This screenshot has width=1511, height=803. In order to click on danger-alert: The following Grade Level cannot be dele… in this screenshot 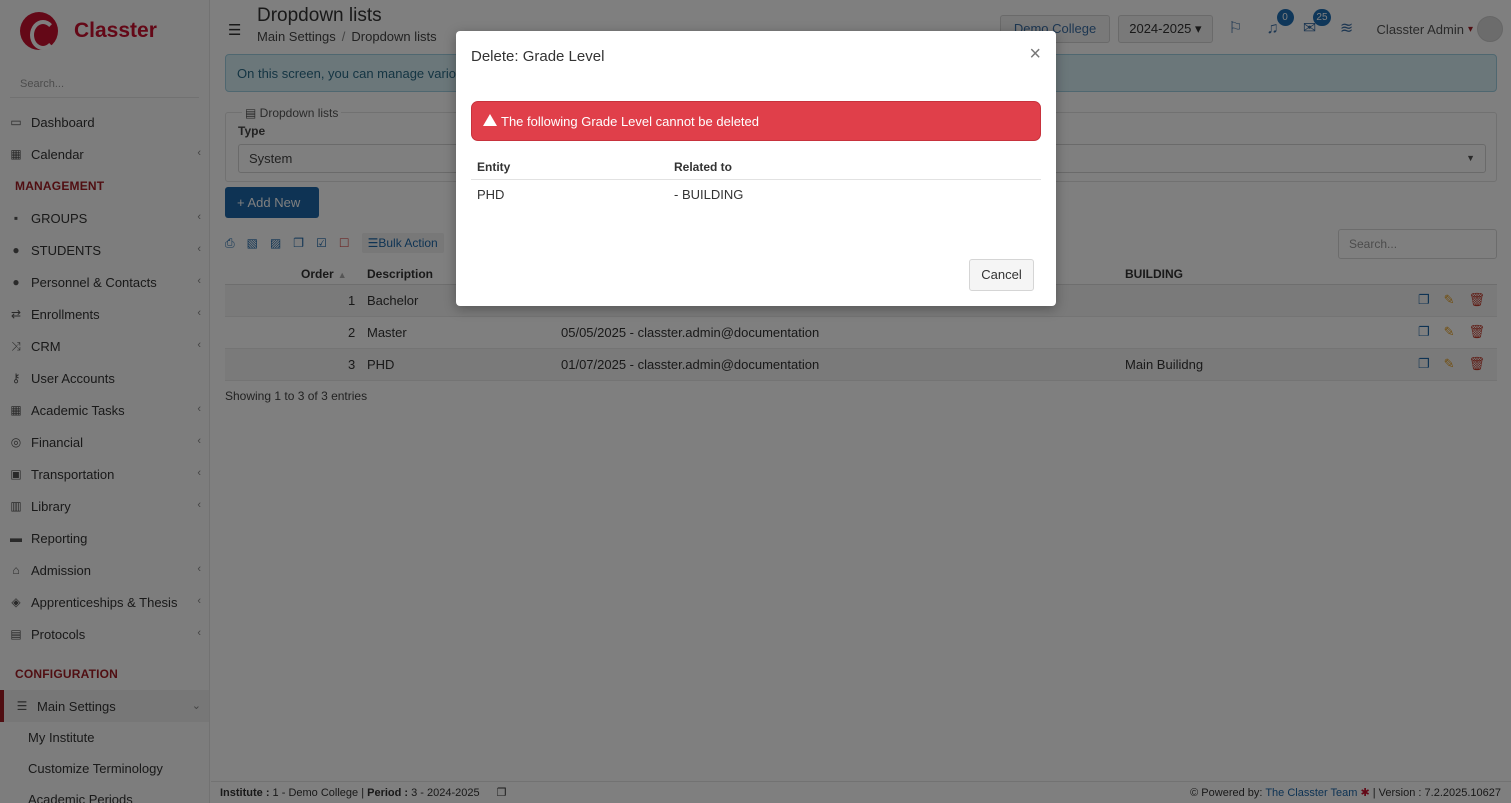, I will do `click(756, 121)`.